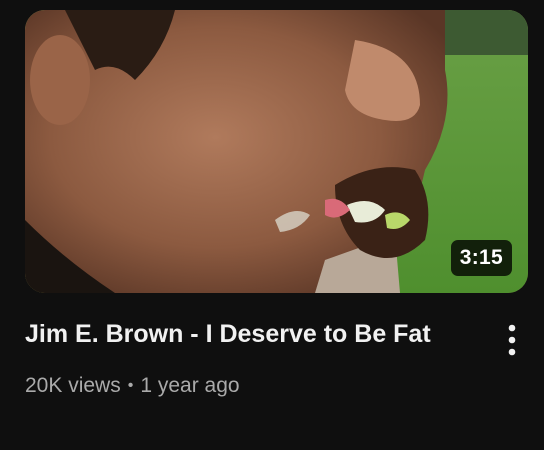  I want to click on video-metadata: 20K views • 1 year ago, so click(132, 386).